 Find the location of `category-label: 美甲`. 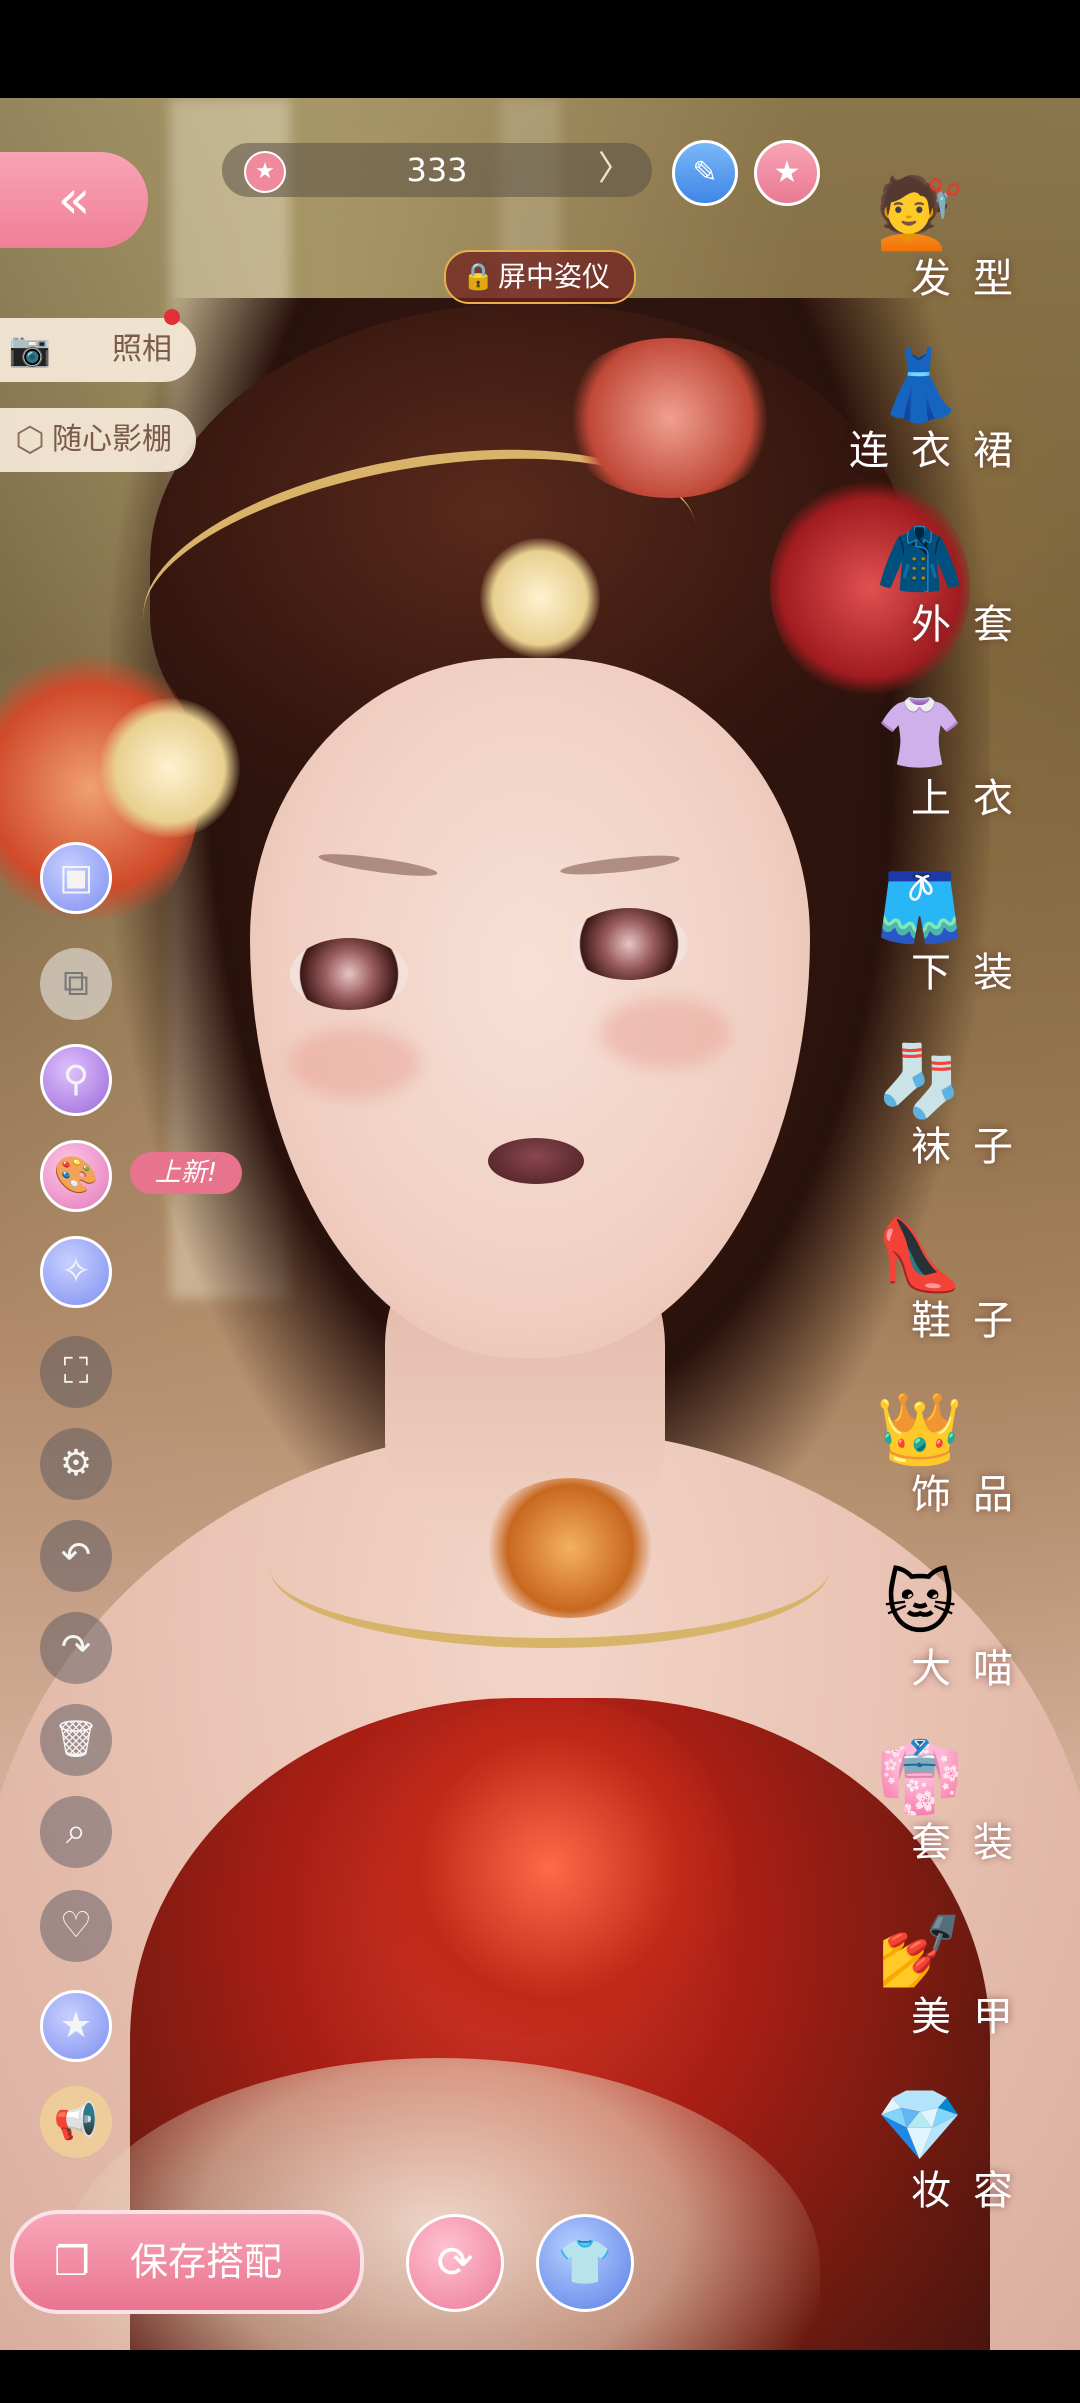

category-label: 美甲 is located at coordinates (973, 2017).